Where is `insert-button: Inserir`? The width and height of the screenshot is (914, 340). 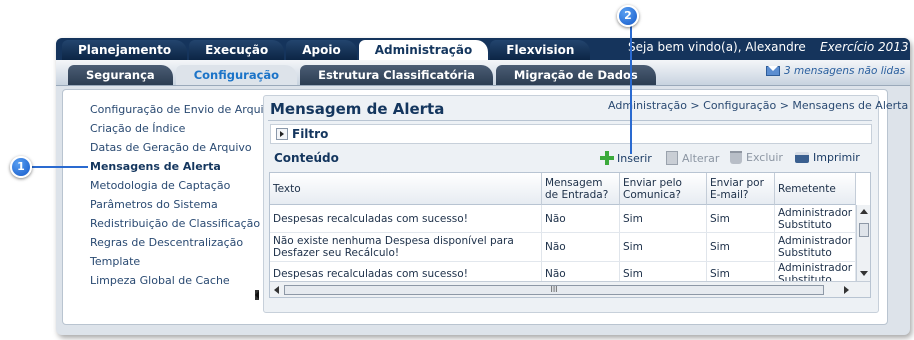
insert-button: Inserir is located at coordinates (626, 158).